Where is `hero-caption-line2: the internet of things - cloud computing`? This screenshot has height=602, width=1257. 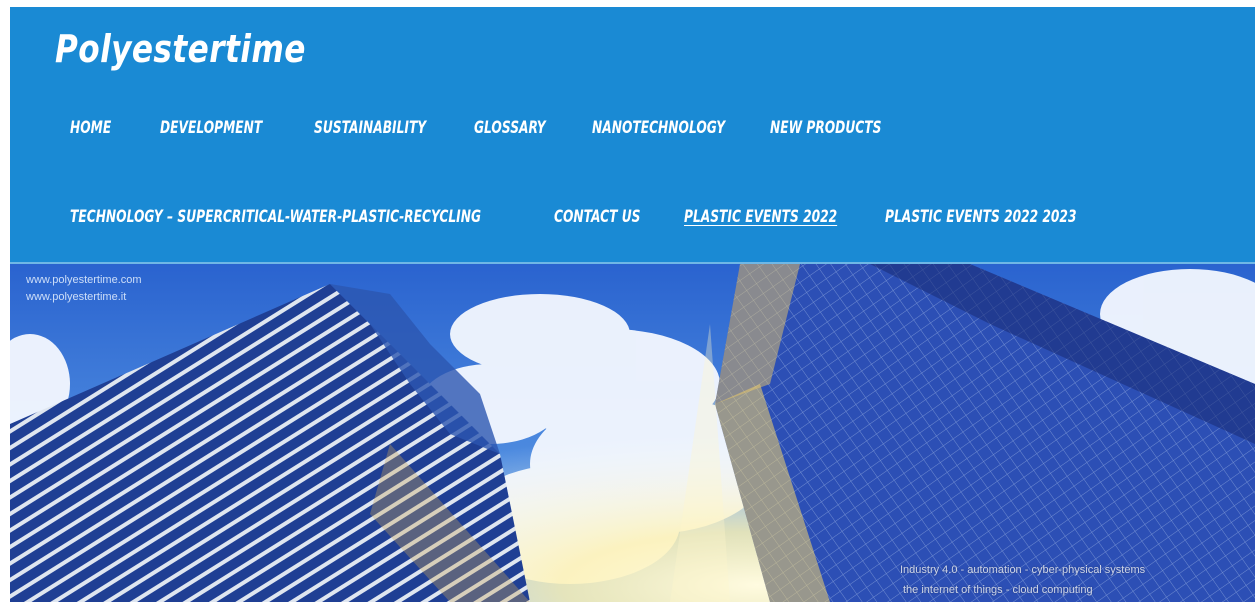
hero-caption-line2: the internet of things - cloud computing is located at coordinates (998, 590).